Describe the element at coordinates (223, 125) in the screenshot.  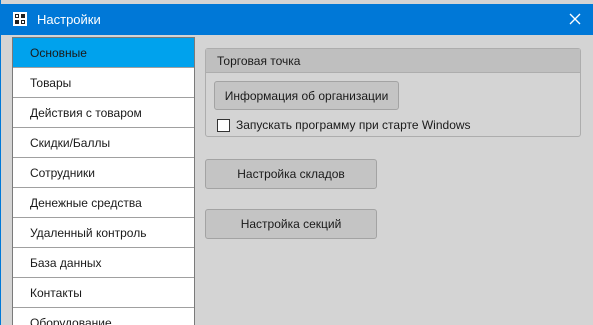
I see `startup-checkbox` at that location.